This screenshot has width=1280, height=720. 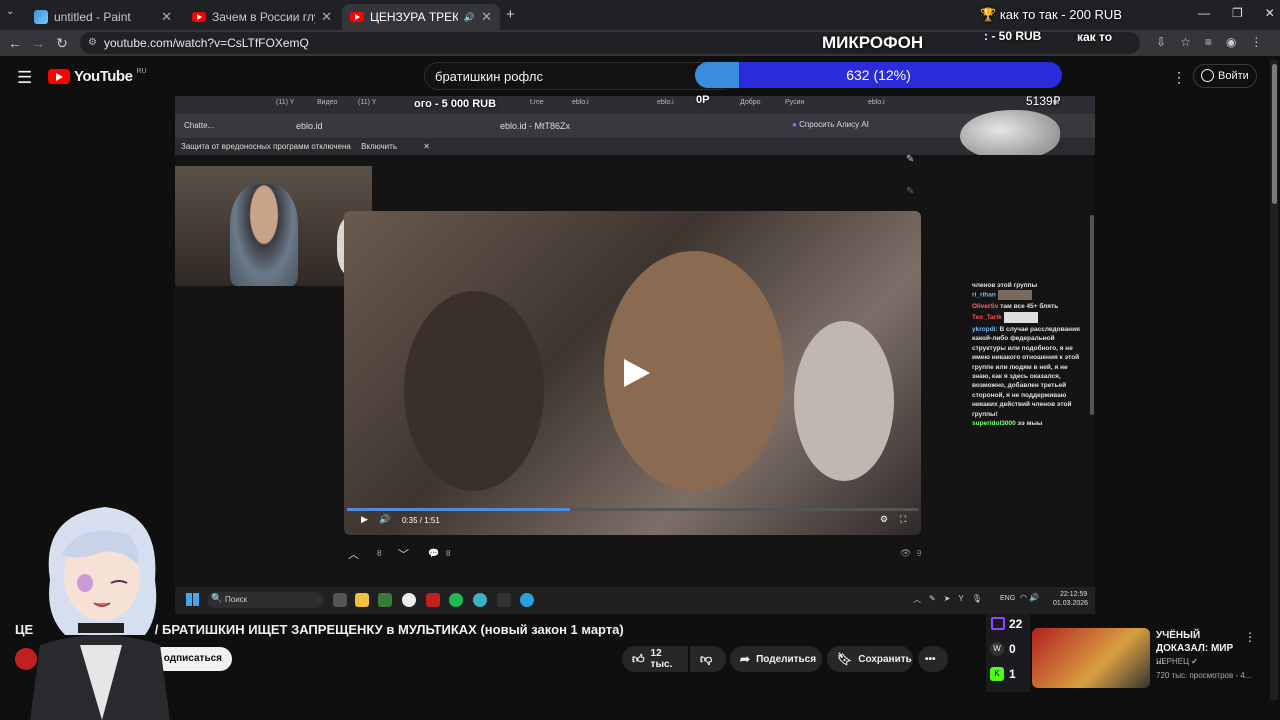 I want to click on menu-icon: ⋮, so click(x=1256, y=42).